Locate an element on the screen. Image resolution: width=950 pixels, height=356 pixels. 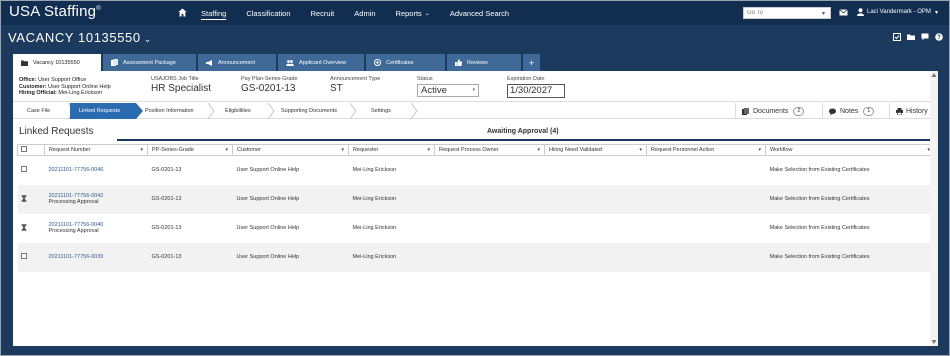
megaphone-icon is located at coordinates (209, 62).